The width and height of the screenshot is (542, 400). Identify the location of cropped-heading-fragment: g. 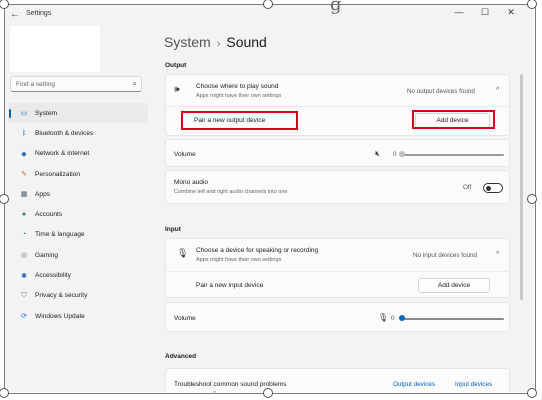
(336, 7).